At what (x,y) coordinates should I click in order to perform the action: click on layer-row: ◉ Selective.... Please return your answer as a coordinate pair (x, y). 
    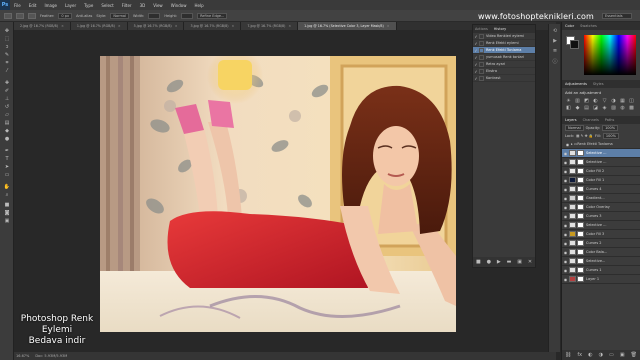
    Looking at the image, I should click on (601, 261).